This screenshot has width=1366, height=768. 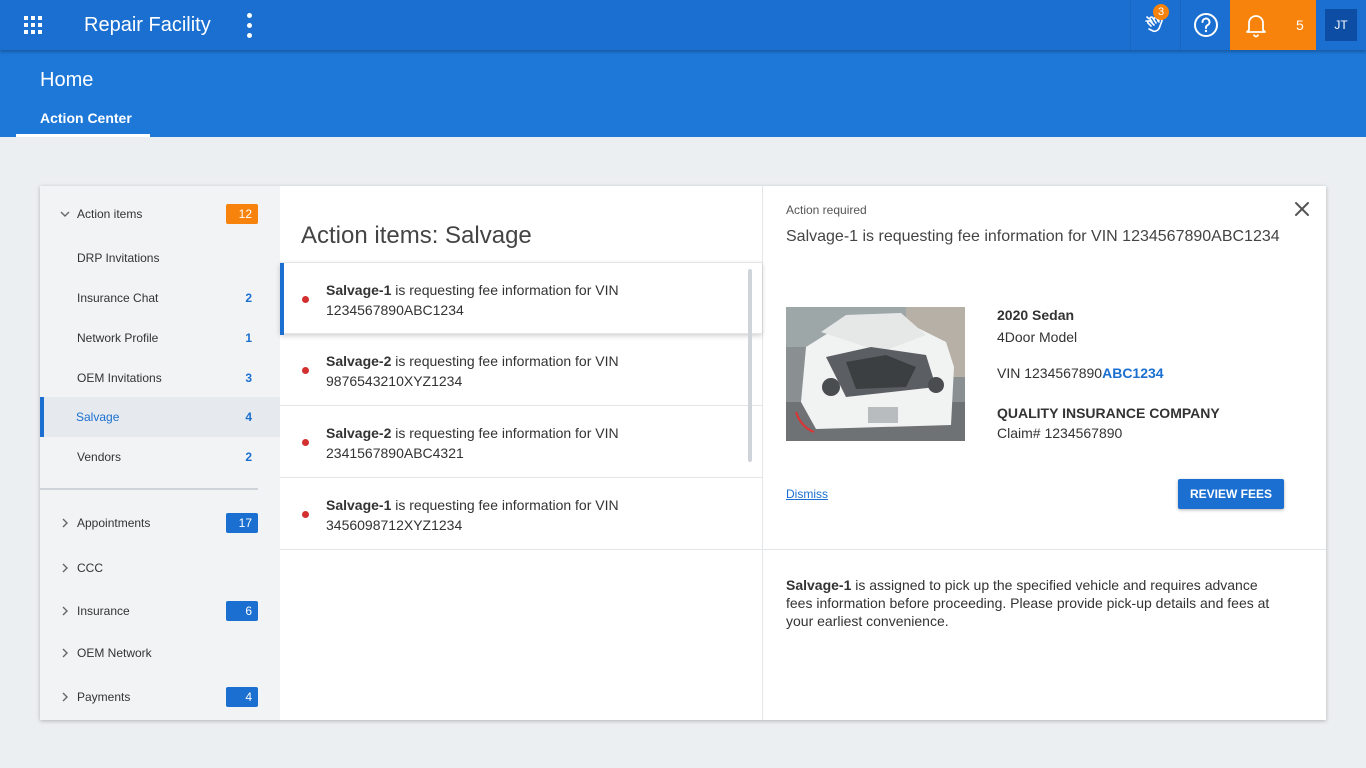 What do you see at coordinates (33, 25) in the screenshot?
I see `apps-grid-icon` at bounding box center [33, 25].